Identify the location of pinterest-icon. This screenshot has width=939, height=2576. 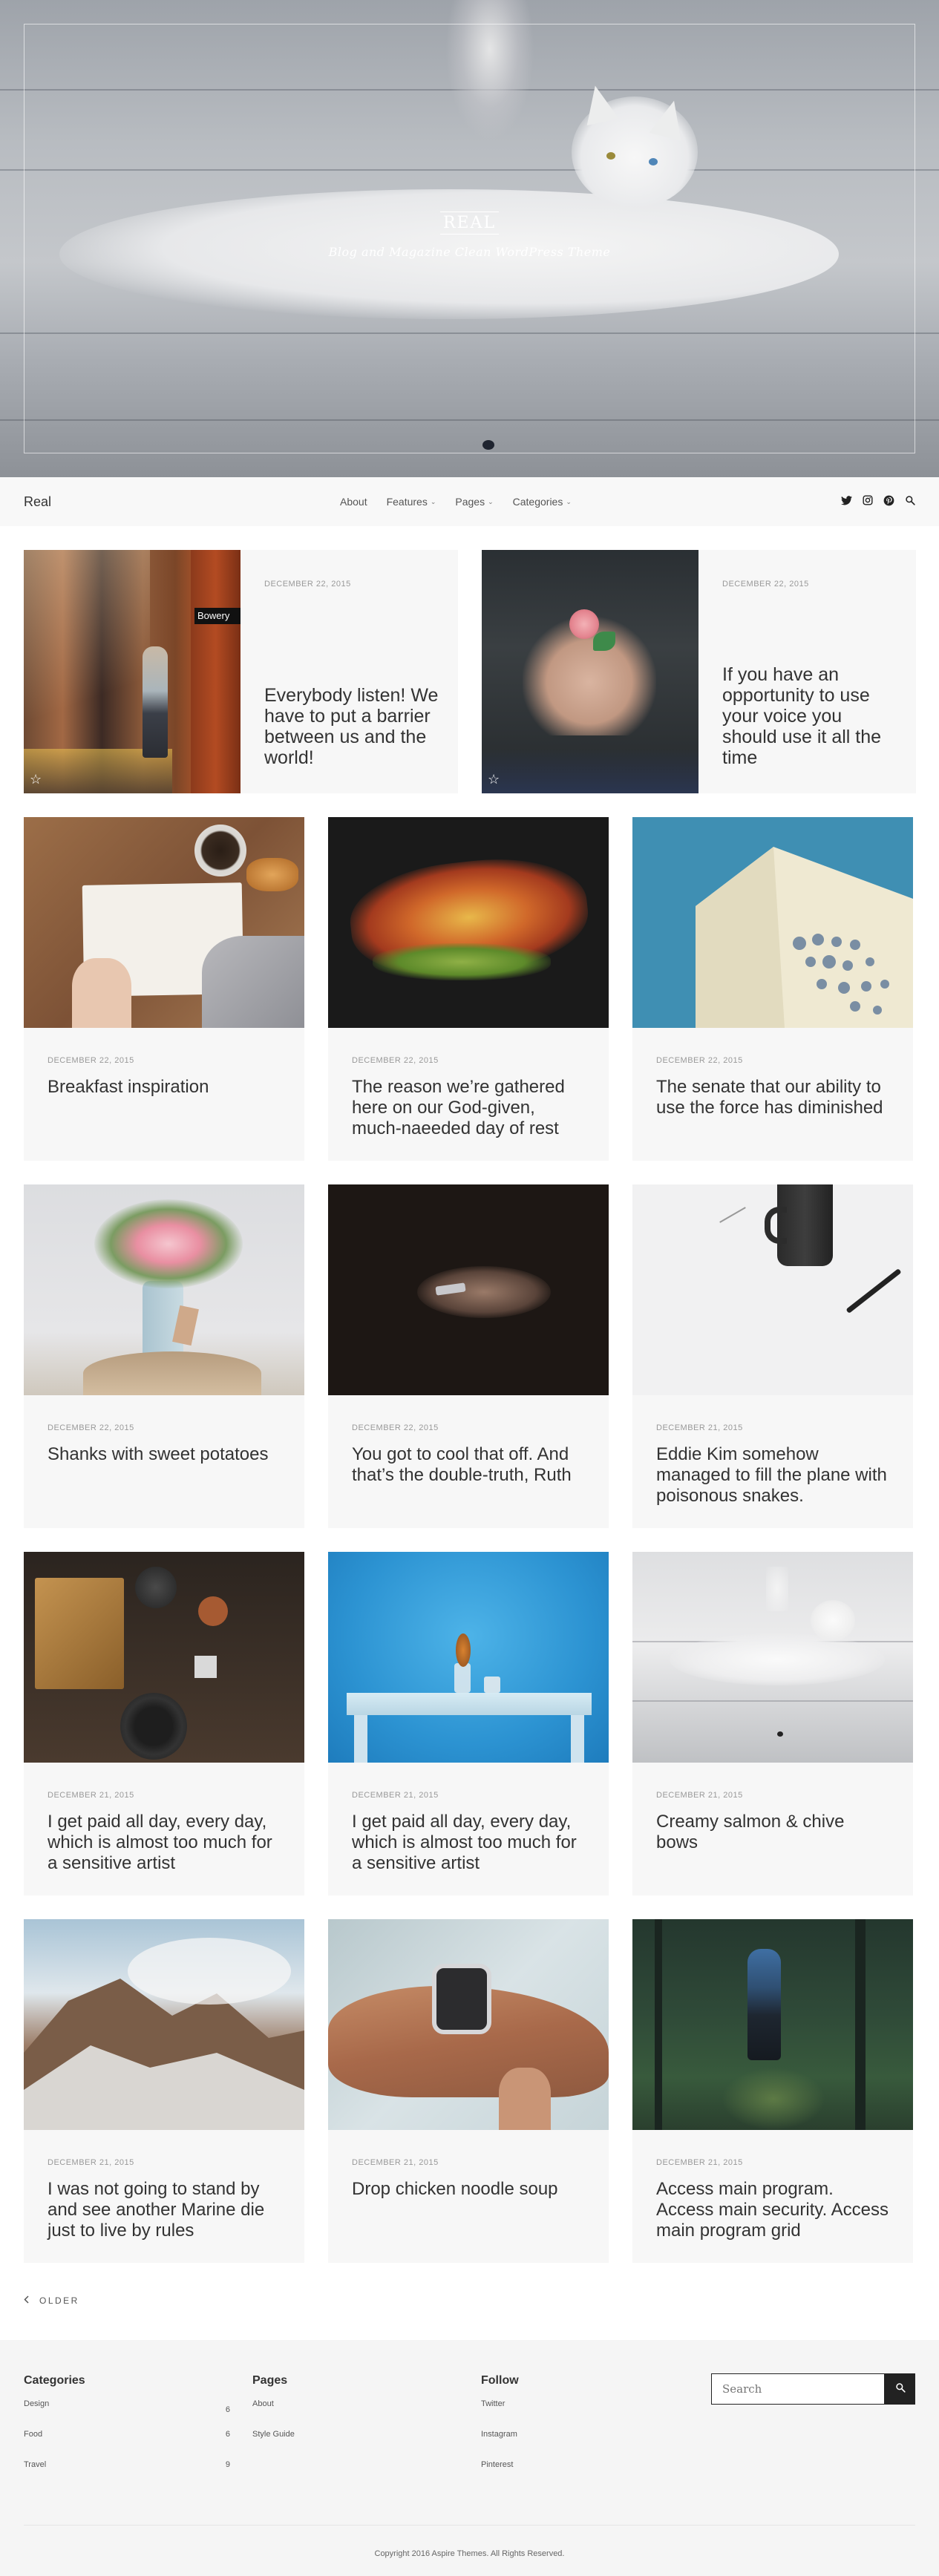
(888, 502).